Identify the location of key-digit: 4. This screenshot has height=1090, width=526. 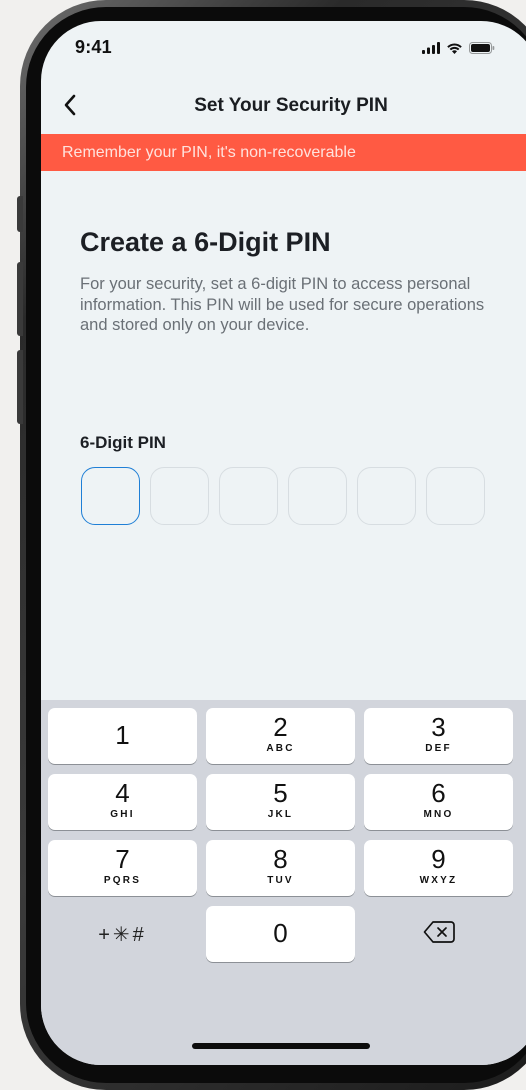
(122, 793).